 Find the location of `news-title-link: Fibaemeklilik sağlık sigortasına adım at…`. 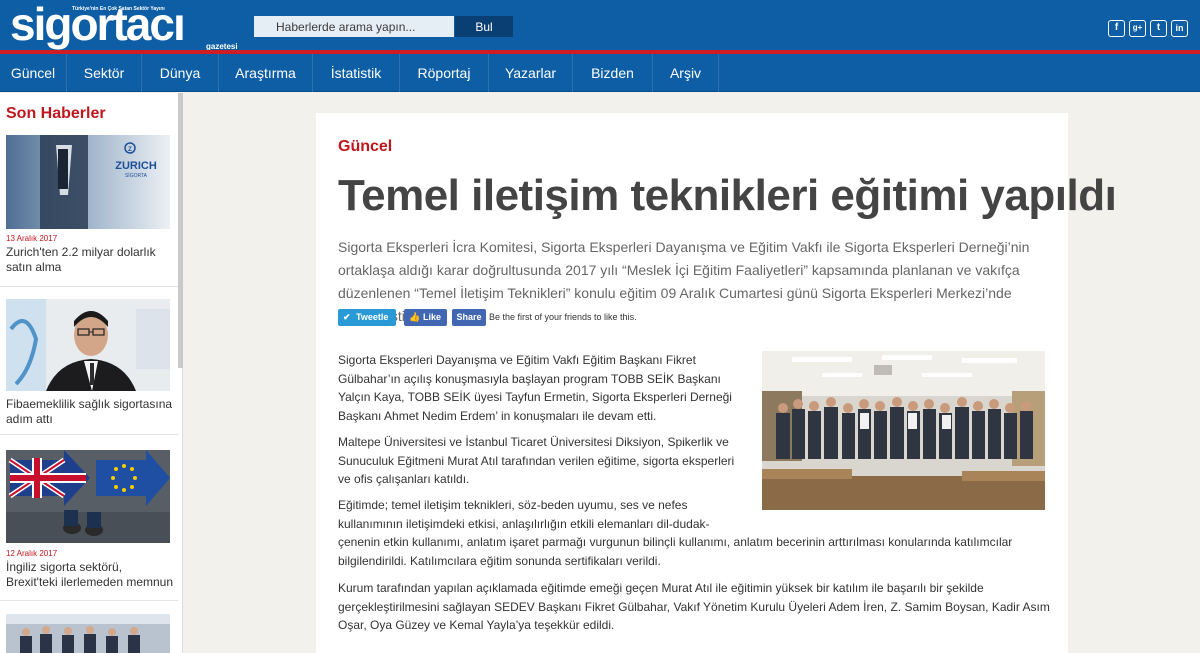

news-title-link: Fibaemeklilik sağlık sigortasına adım at… is located at coordinates (90, 412).